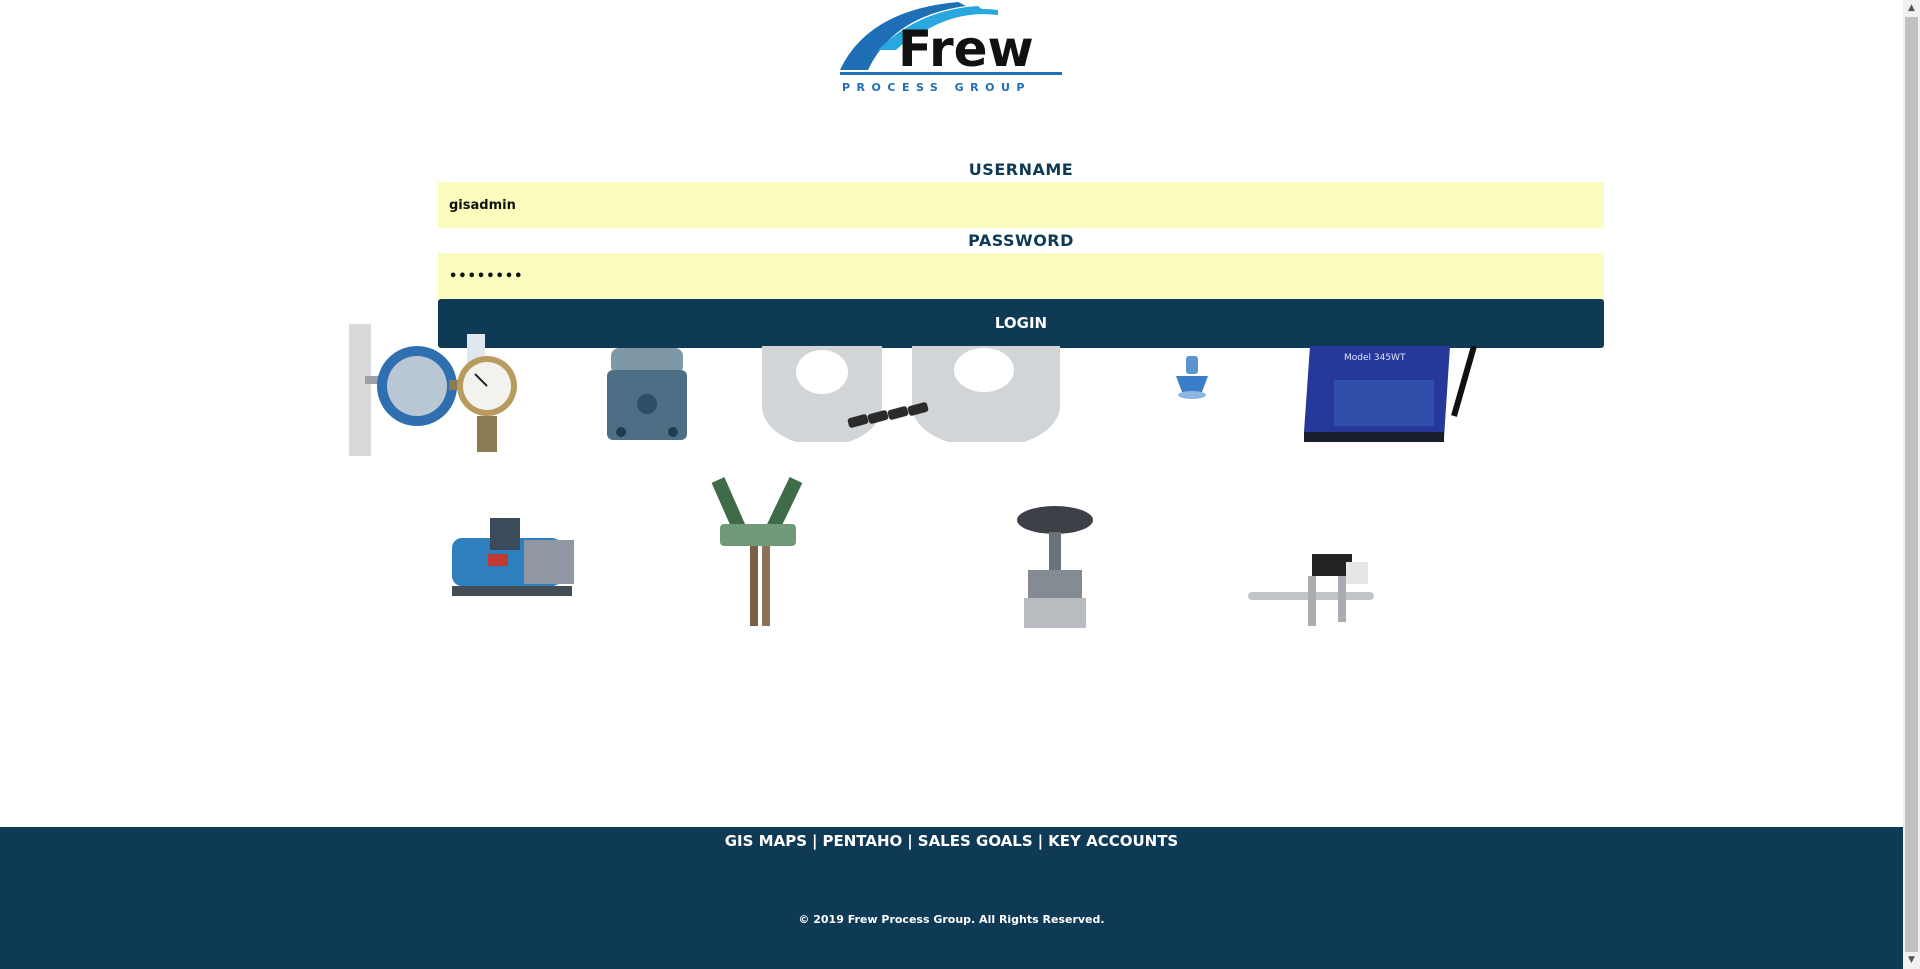  Describe the element at coordinates (433, 390) in the screenshot. I see `gauge-assembly-image` at that location.